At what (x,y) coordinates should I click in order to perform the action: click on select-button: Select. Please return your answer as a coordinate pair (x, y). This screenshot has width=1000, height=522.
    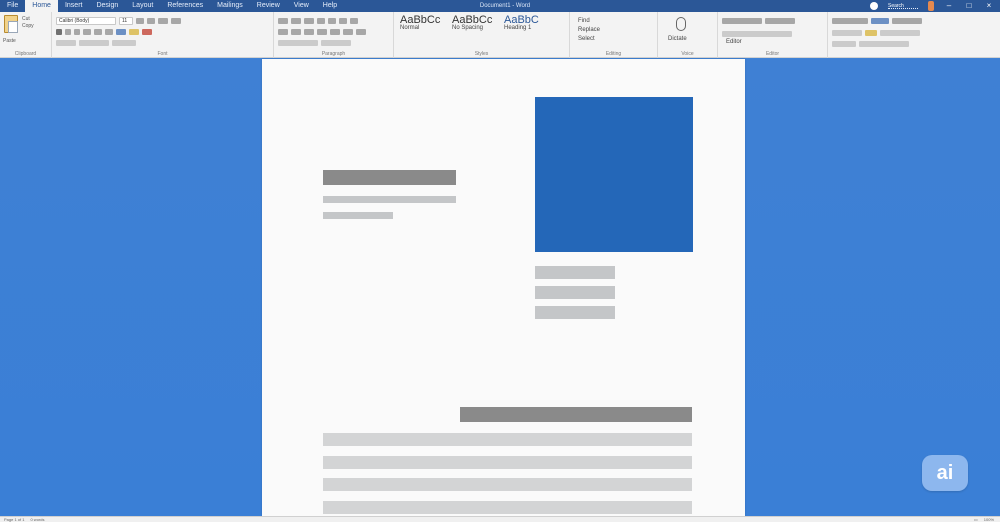
    Looking at the image, I should click on (589, 39).